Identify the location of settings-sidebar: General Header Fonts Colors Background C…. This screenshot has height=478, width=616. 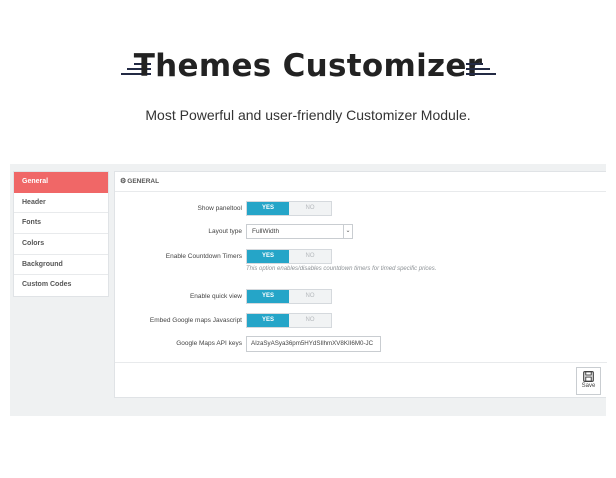
(61, 234).